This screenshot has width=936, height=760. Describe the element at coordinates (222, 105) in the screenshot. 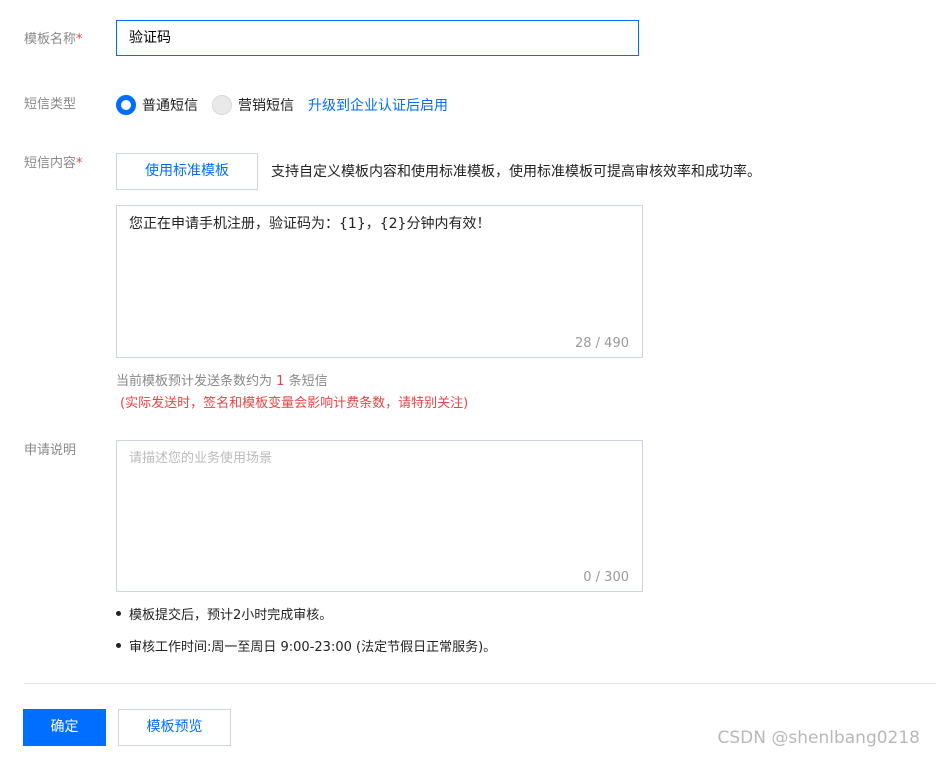

I see `radio-disabled-icon` at that location.